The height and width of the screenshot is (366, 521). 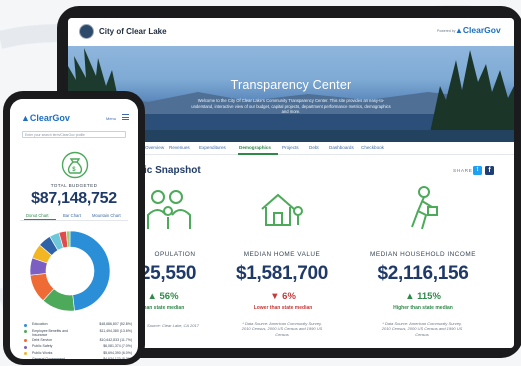 What do you see at coordinates (74, 114) in the screenshot?
I see `phone-header: ▲ClearGov Menu` at bounding box center [74, 114].